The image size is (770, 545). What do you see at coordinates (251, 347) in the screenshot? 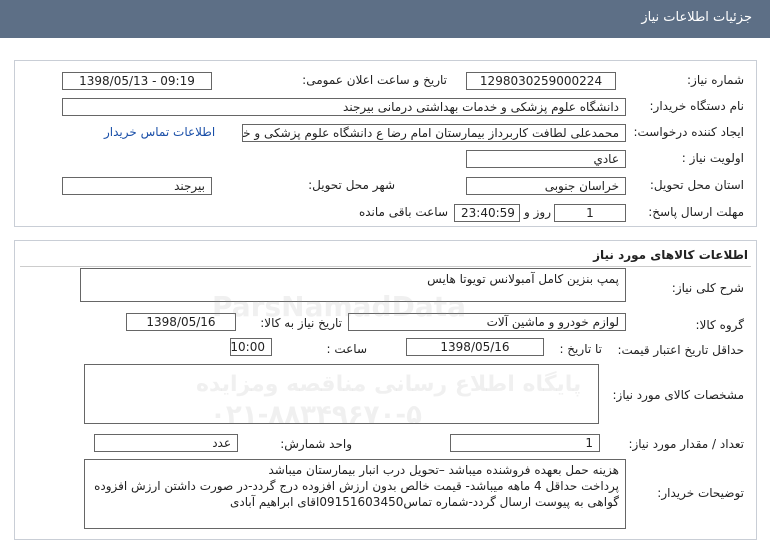
I see `until-time-field: 10:00` at bounding box center [251, 347].